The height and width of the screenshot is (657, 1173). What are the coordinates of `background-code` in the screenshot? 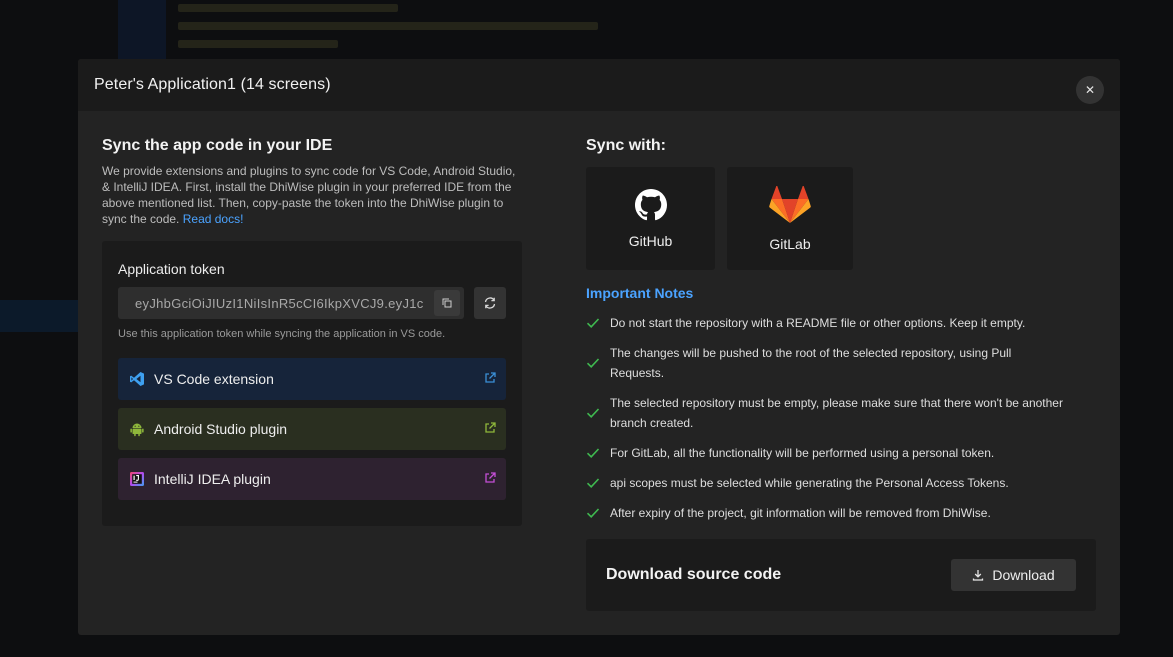 It's located at (368, 30).